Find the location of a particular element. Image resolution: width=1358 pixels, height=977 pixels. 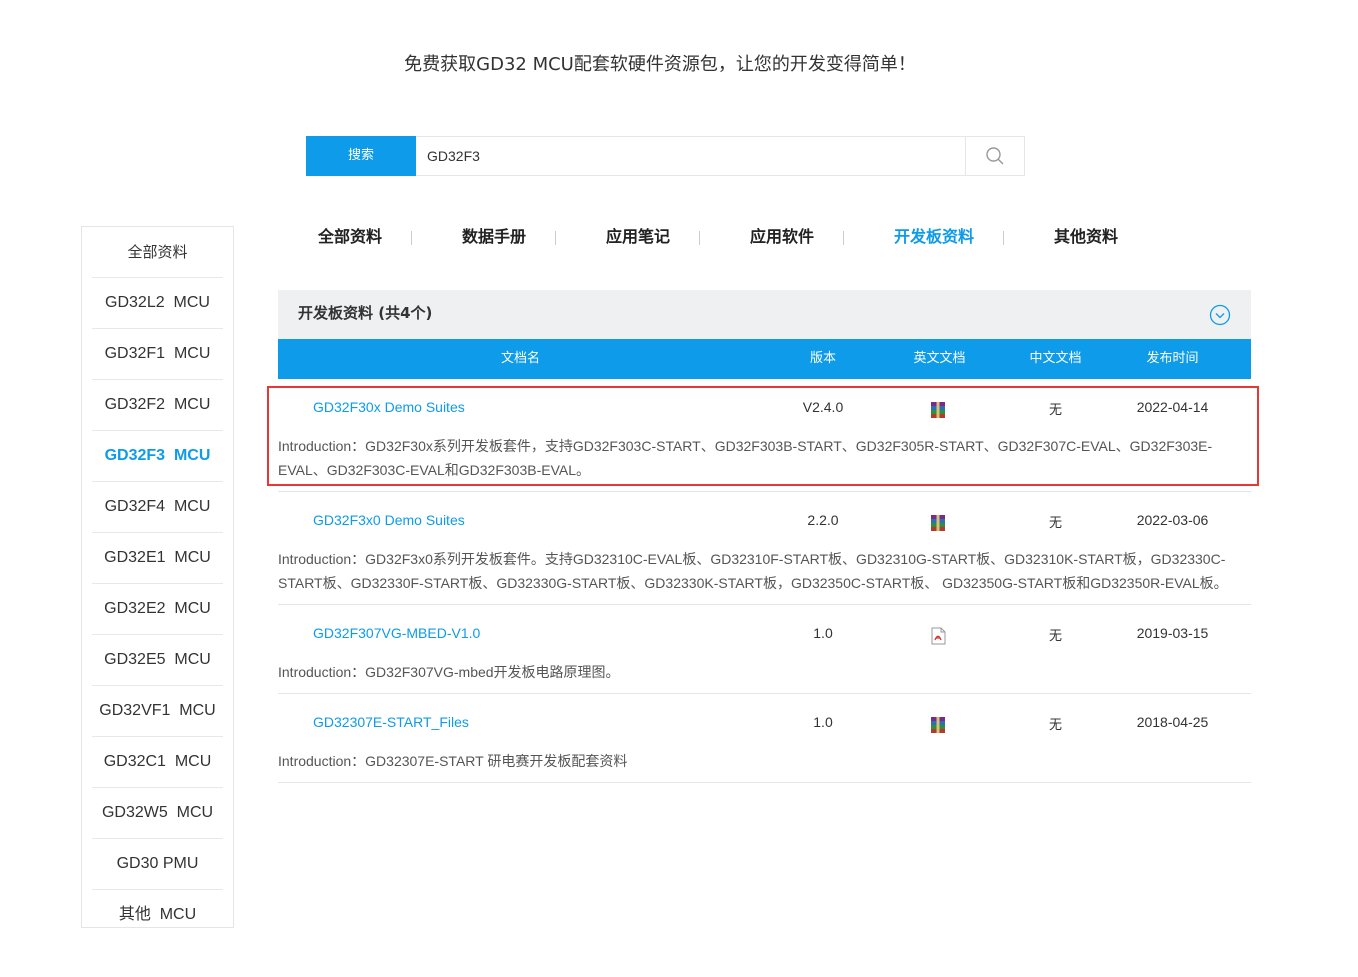

document-version: 2.2.0 is located at coordinates (823, 520).